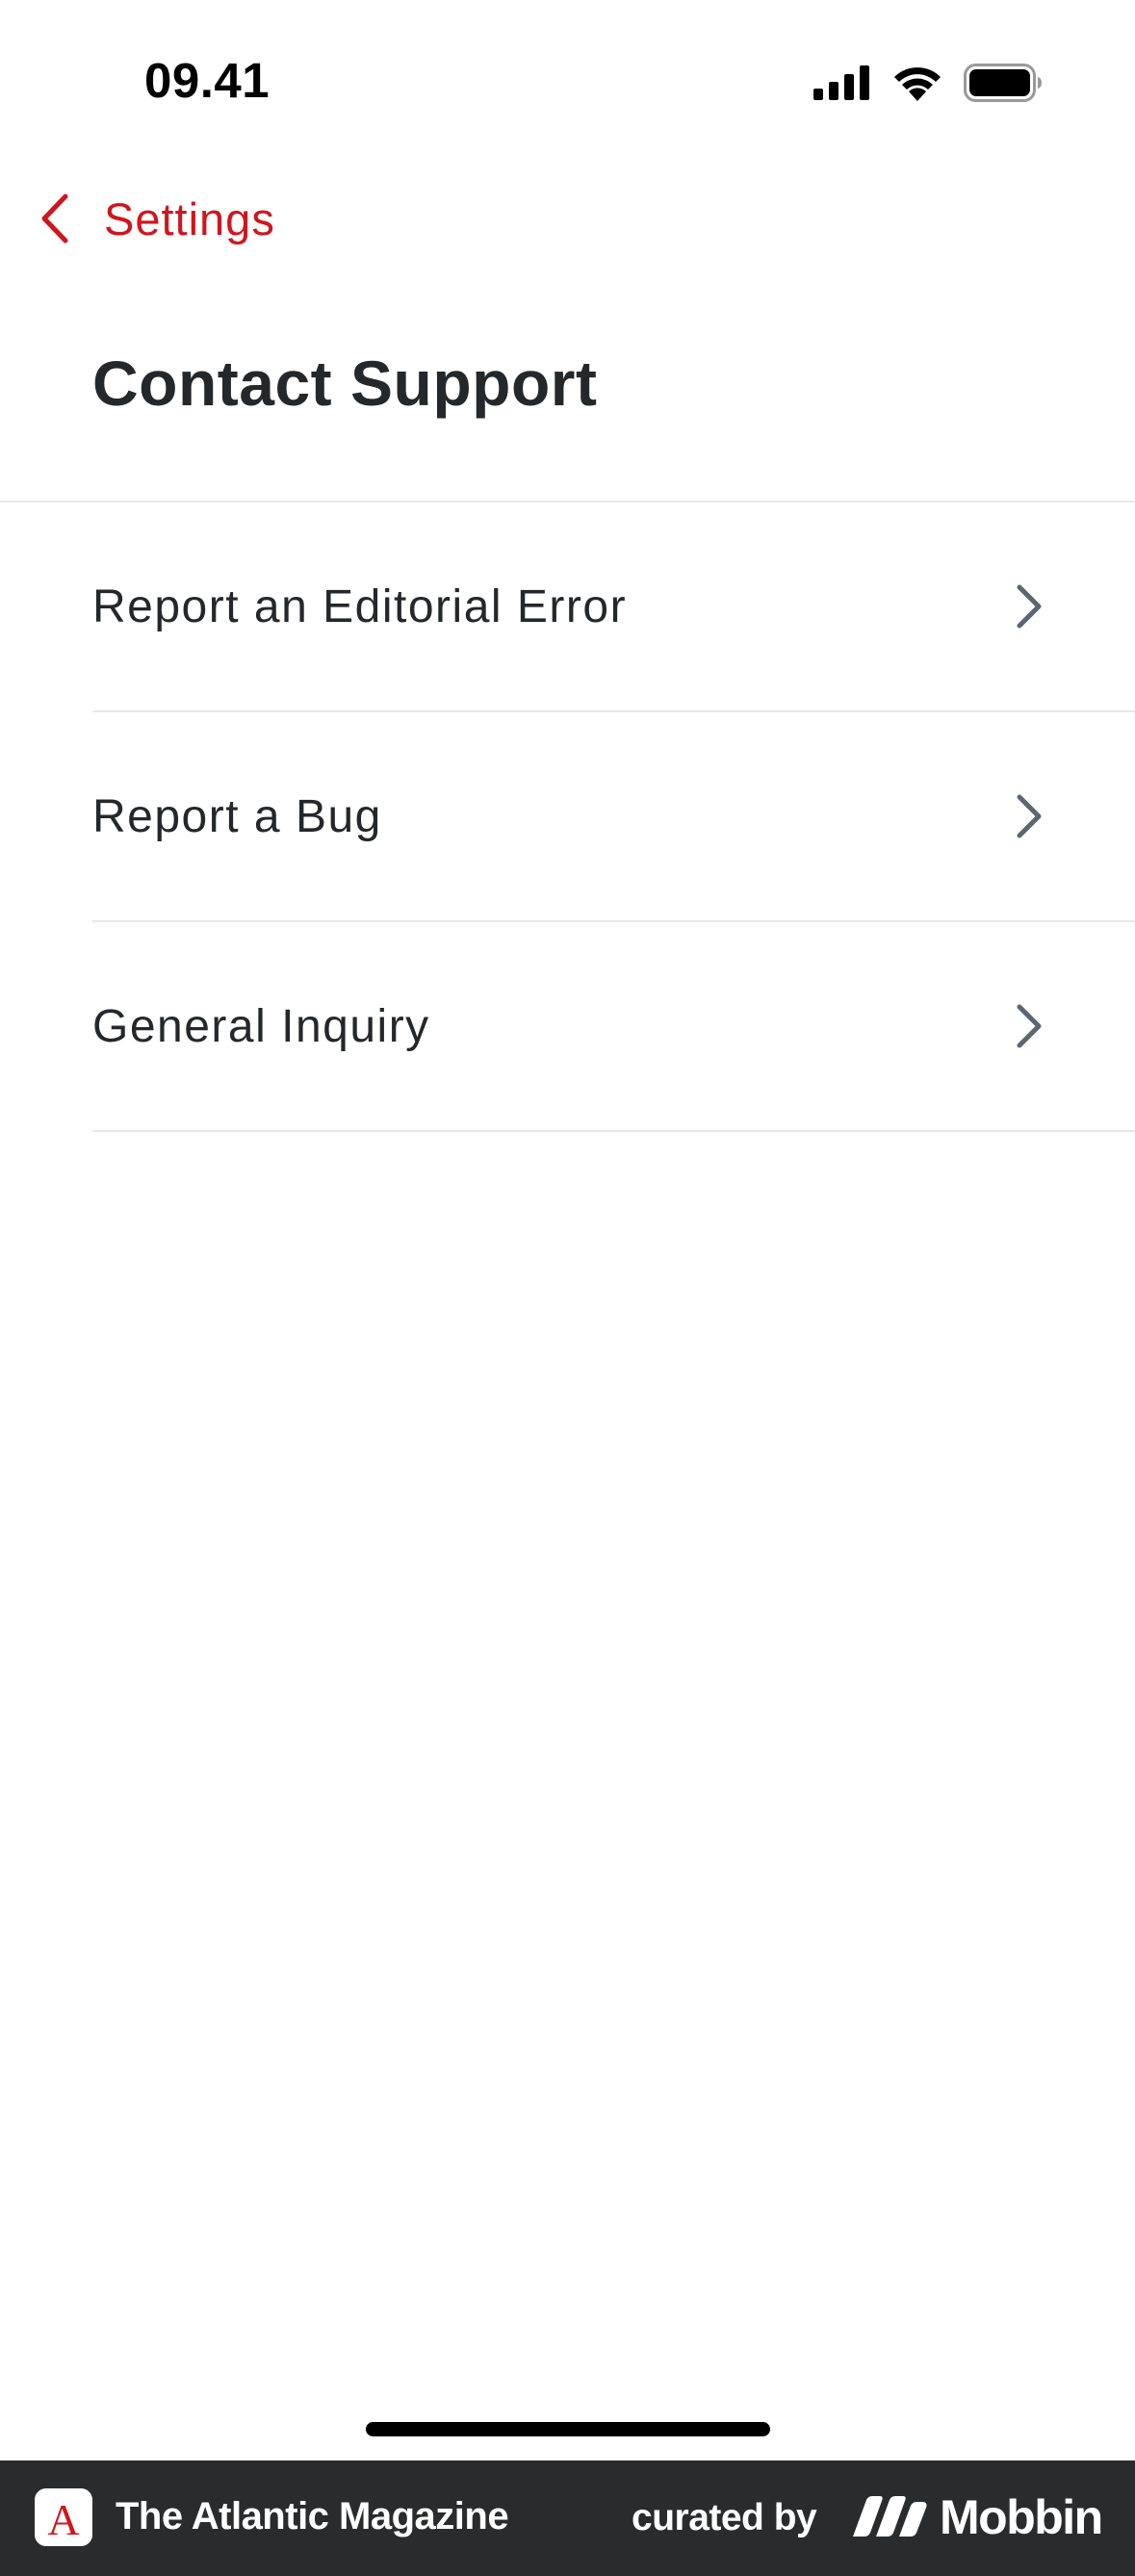 The image size is (1135, 2576). I want to click on back-button-label: Settings, so click(189, 219).